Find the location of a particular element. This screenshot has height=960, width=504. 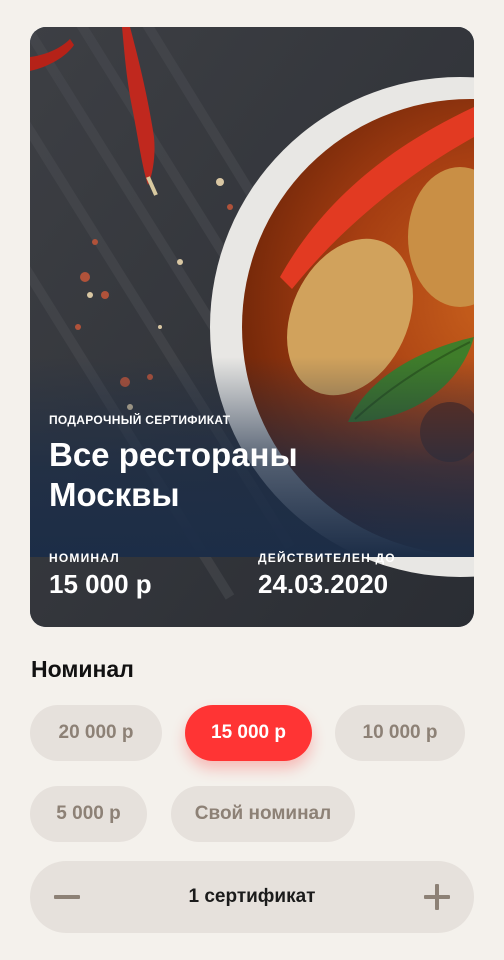

nominal-value: 15 000 р is located at coordinates (100, 584).